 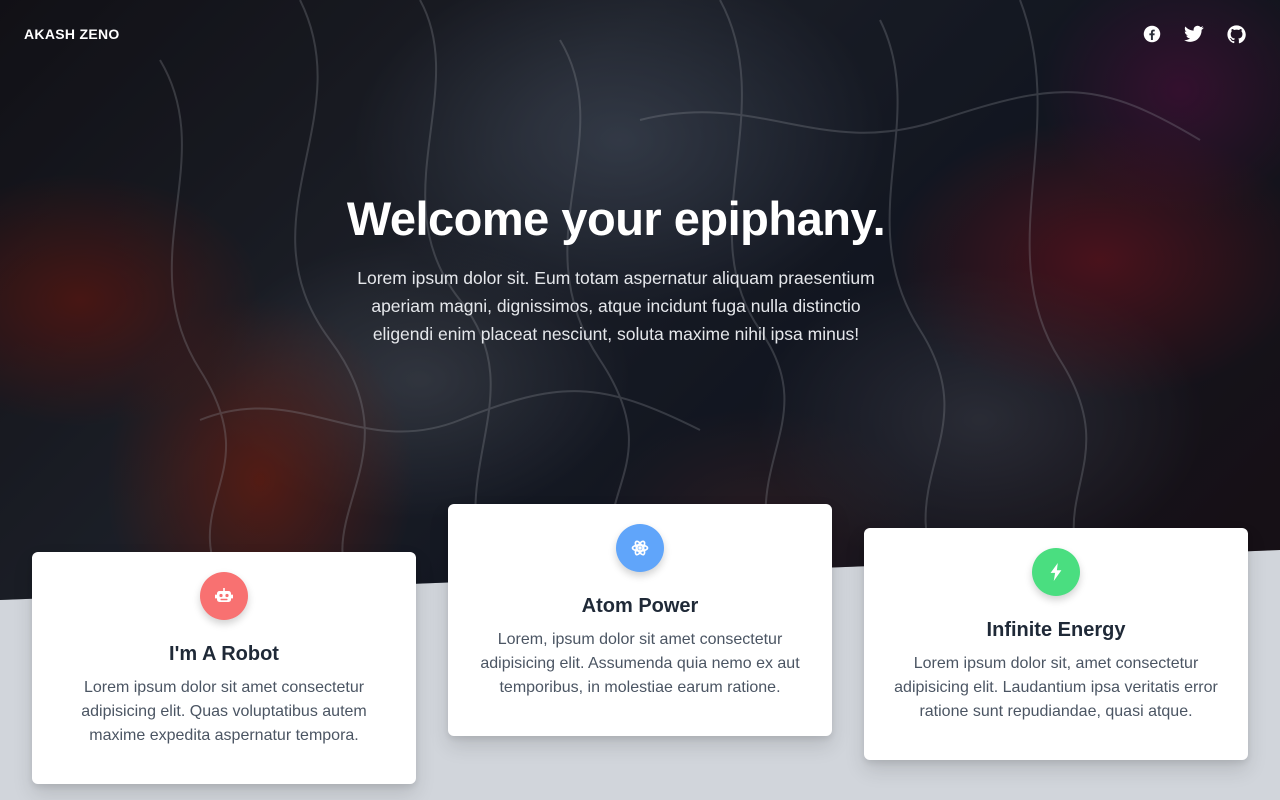 I want to click on atom-icon-badge, so click(x=640, y=548).